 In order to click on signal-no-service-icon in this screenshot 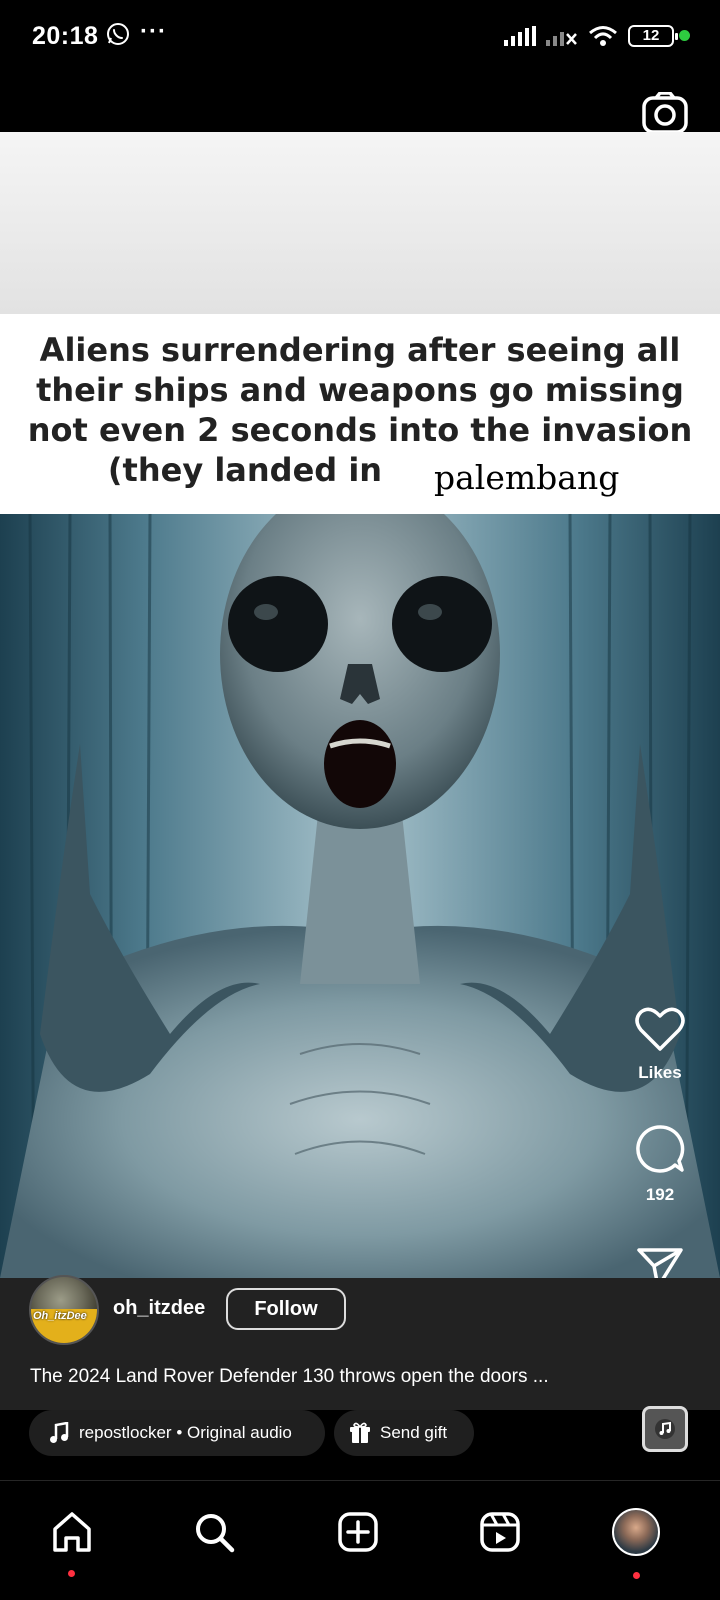, I will do `click(561, 39)`.